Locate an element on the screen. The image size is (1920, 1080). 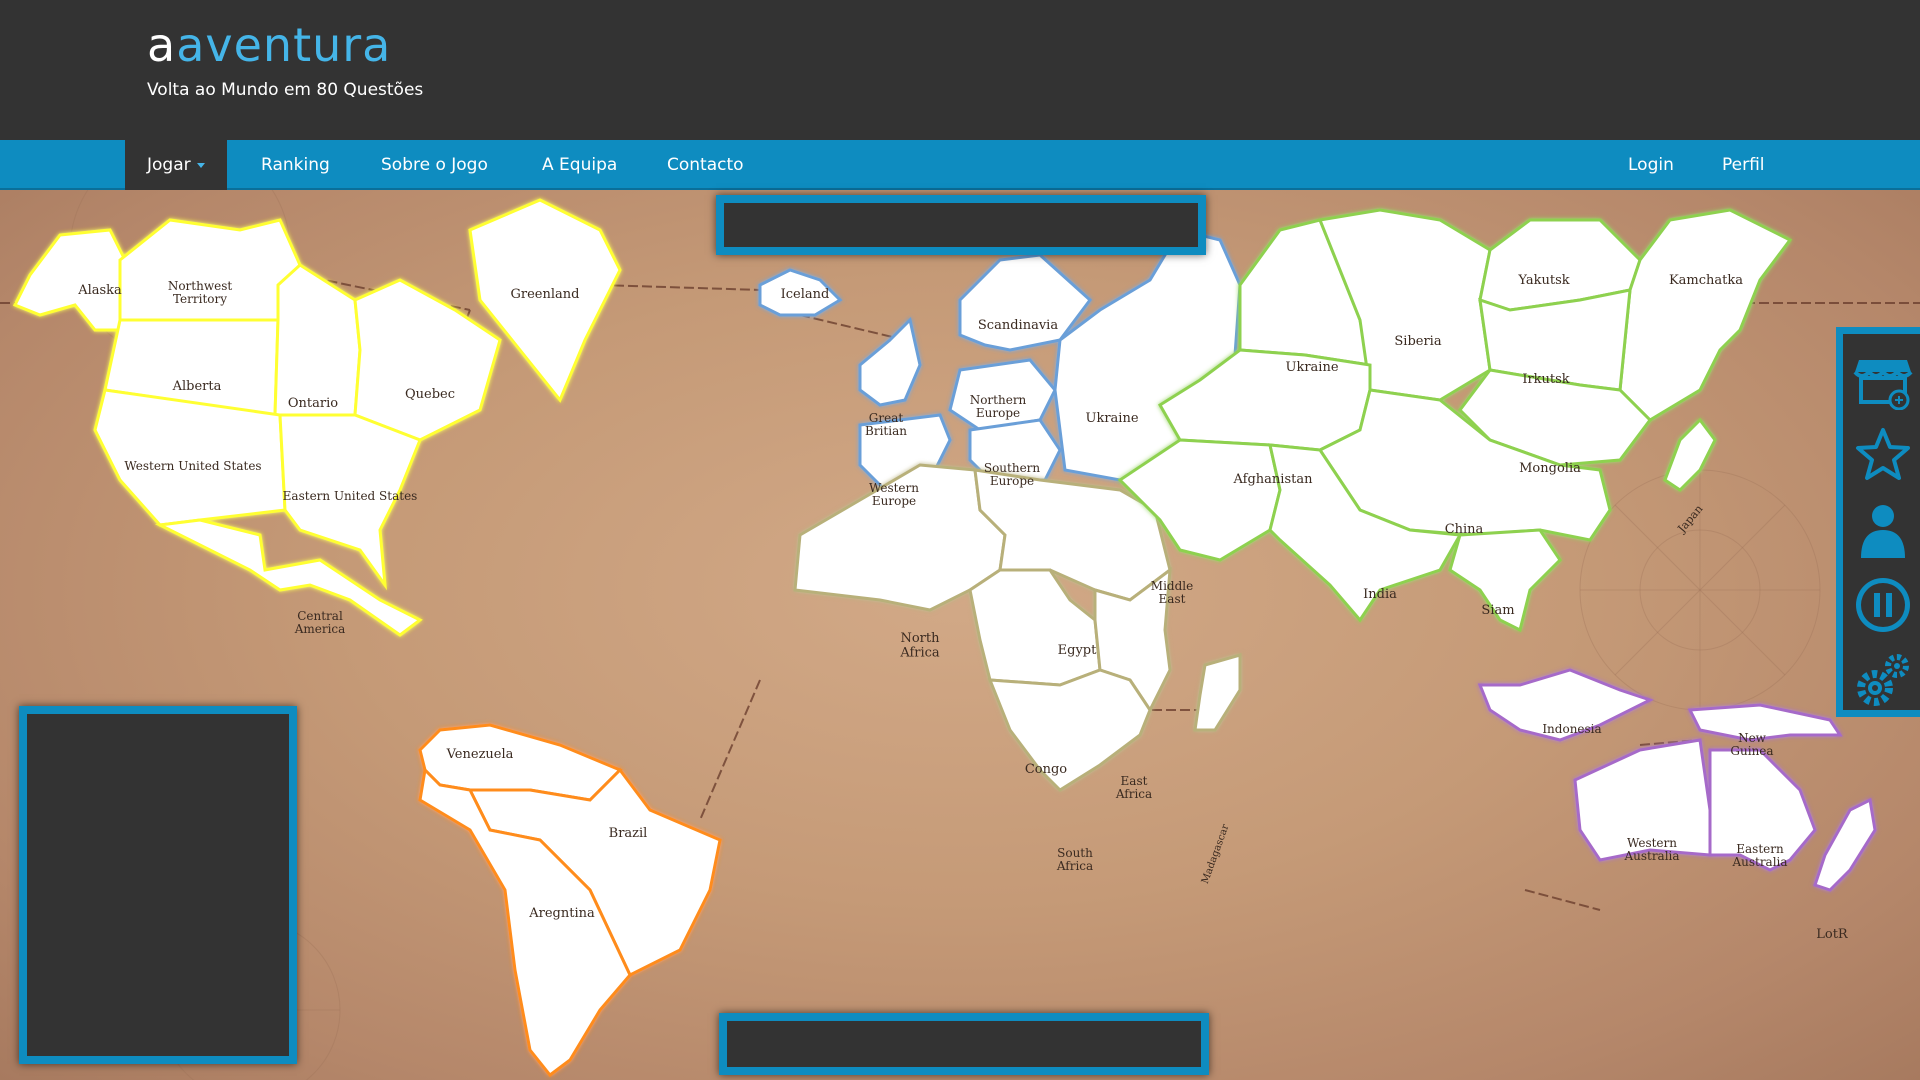
label-western-us: Western United States is located at coordinates (192, 466).